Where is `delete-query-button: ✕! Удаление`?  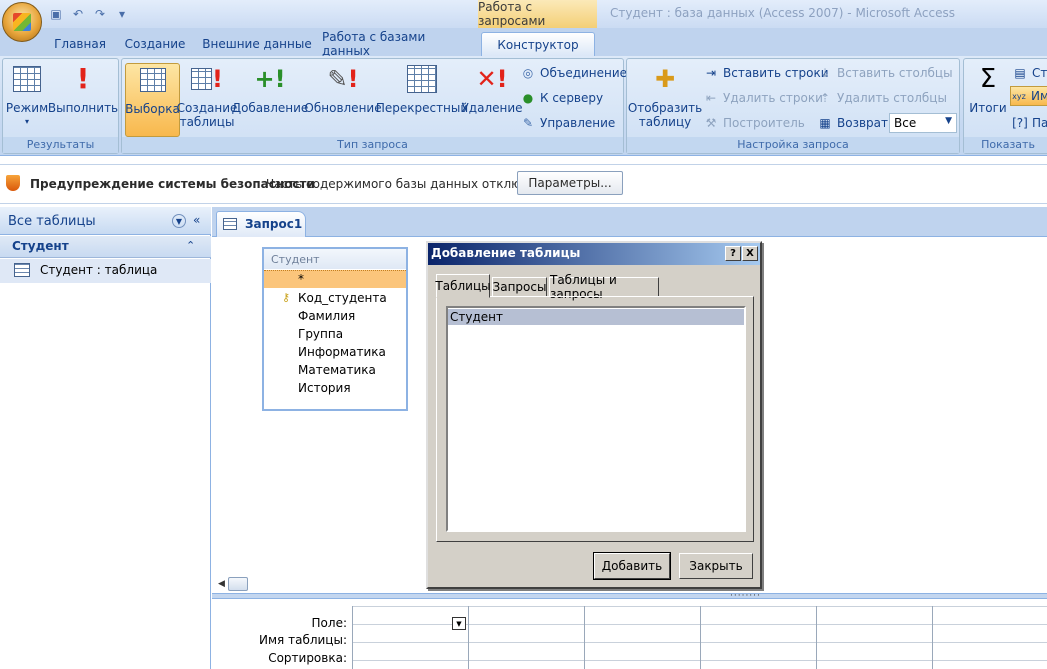 delete-query-button: ✕! Удаление is located at coordinates (491, 100).